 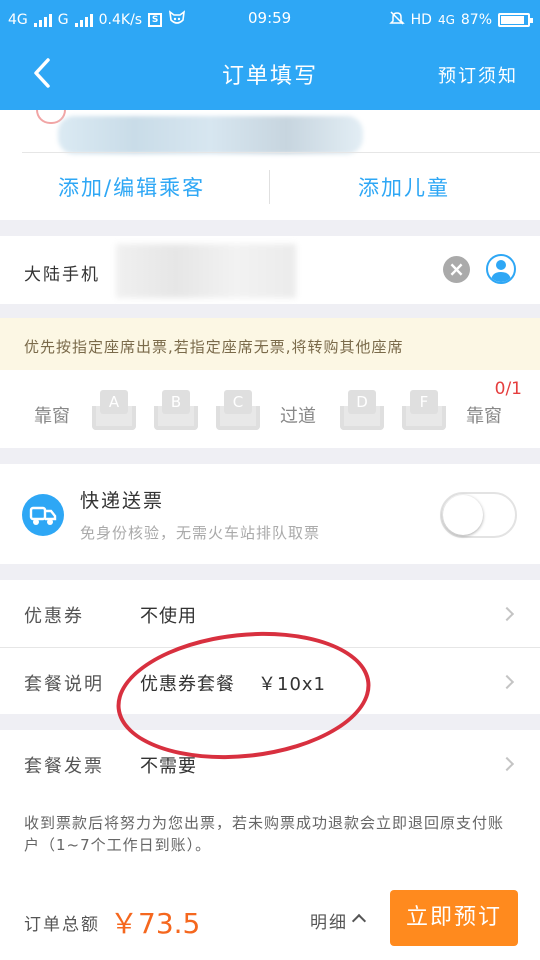 What do you see at coordinates (64, 766) in the screenshot?
I see `invoice-label: 套餐发票` at bounding box center [64, 766].